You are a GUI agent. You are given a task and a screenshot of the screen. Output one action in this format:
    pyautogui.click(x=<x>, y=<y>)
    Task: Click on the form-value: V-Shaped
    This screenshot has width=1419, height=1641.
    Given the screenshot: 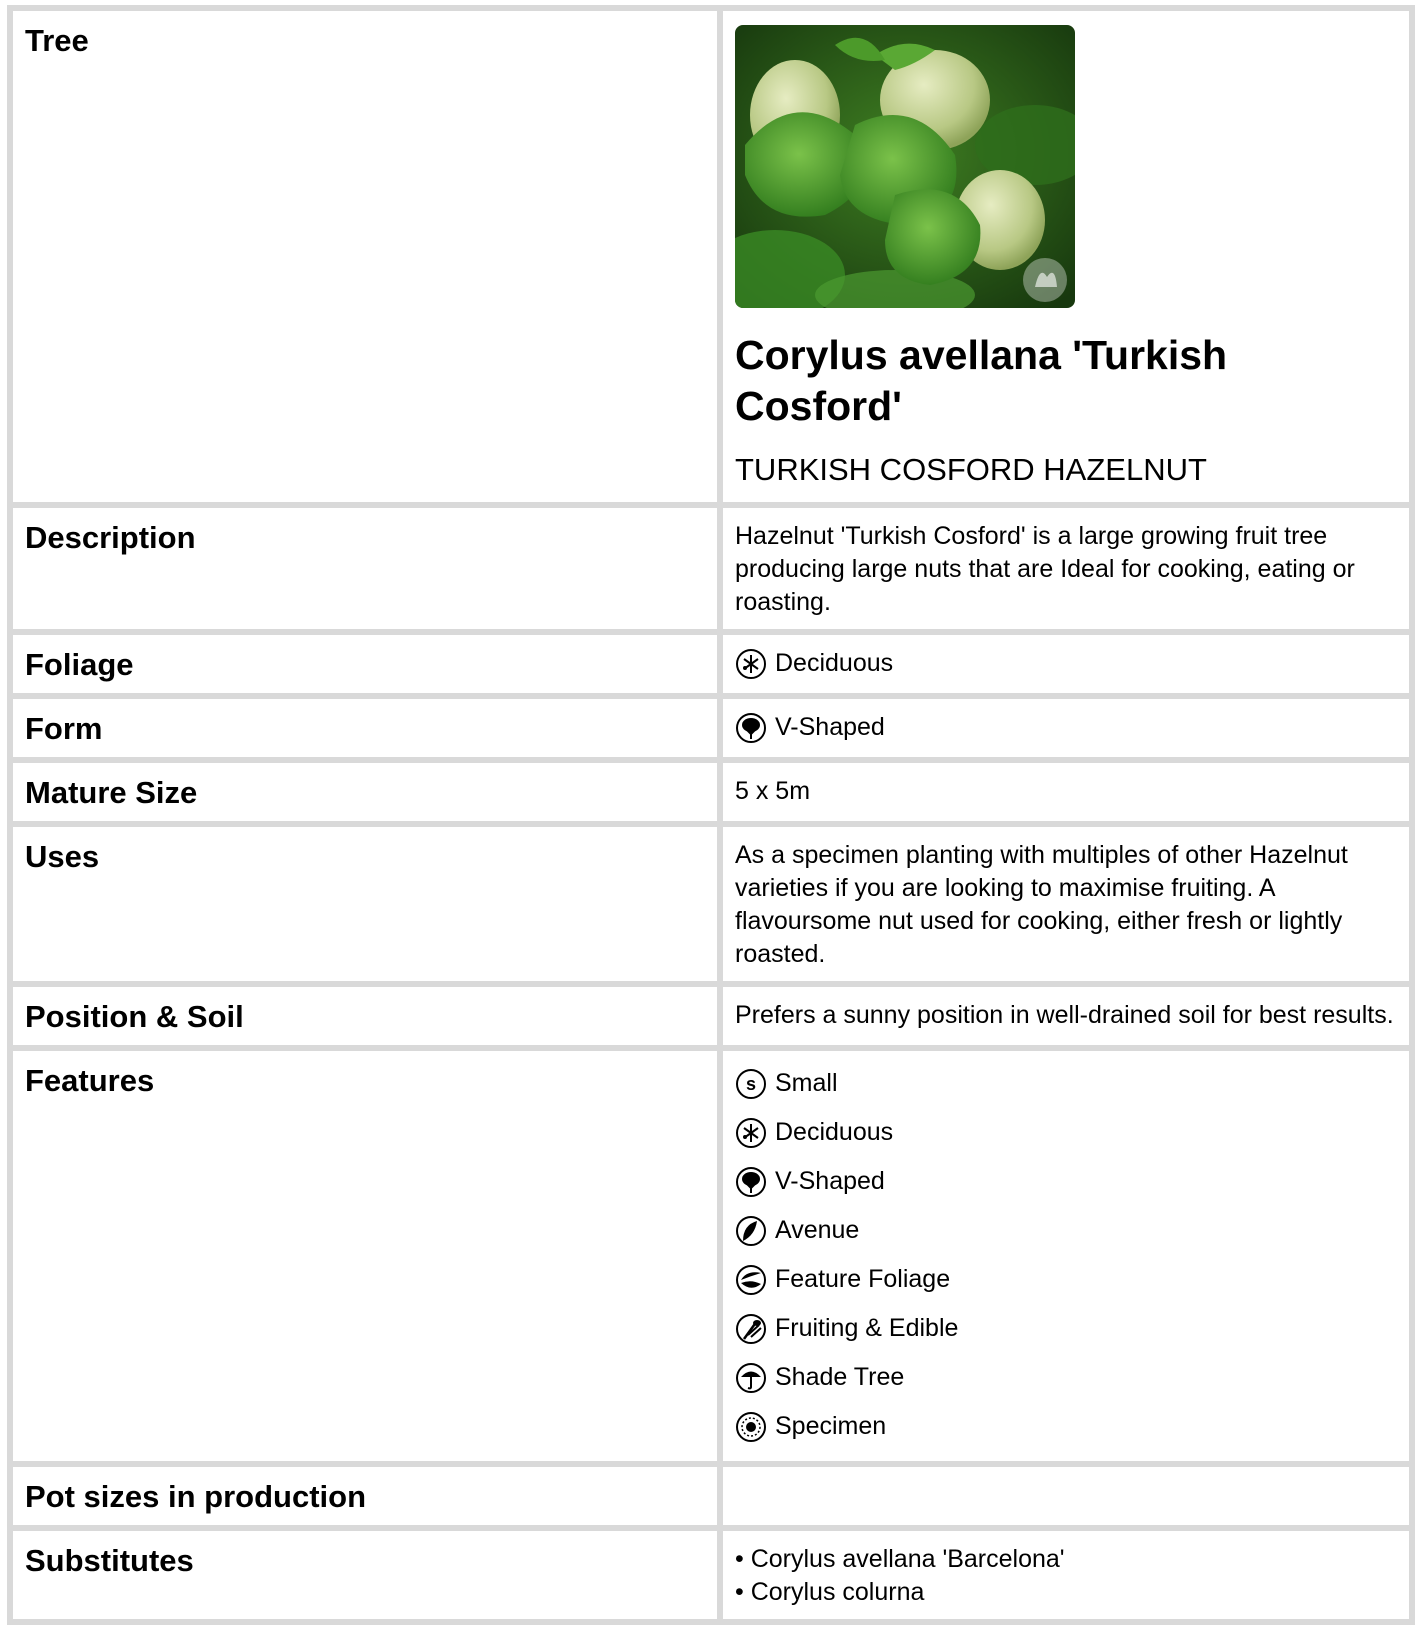 What is the action you would take?
    pyautogui.click(x=830, y=727)
    